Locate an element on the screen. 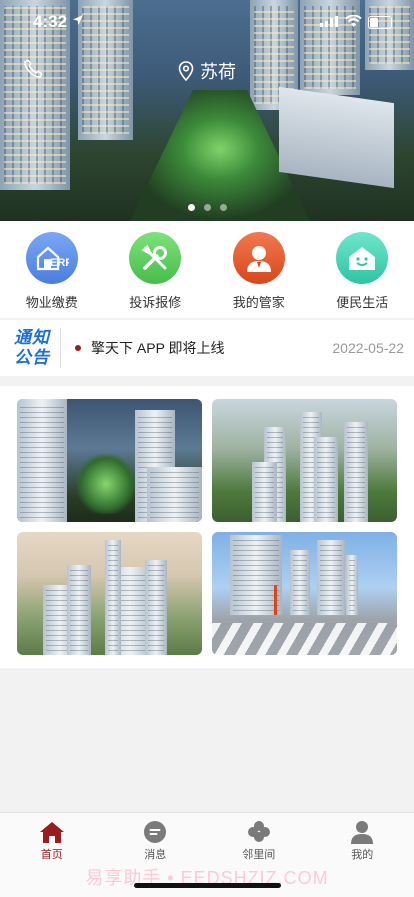 The image size is (414, 897). notice-logo-line: 通知 is located at coordinates (35, 338).